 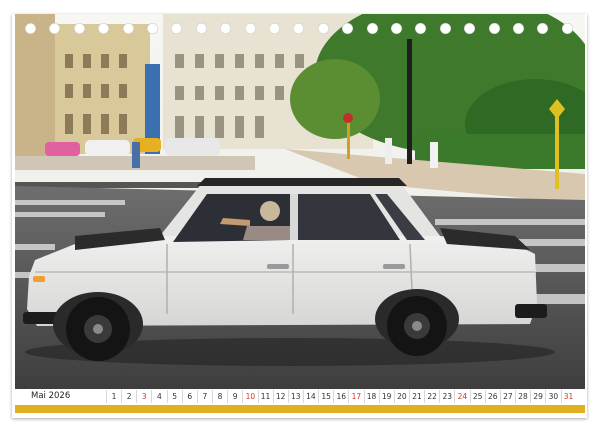 I want to click on day-cell: 4, so click(x=158, y=396).